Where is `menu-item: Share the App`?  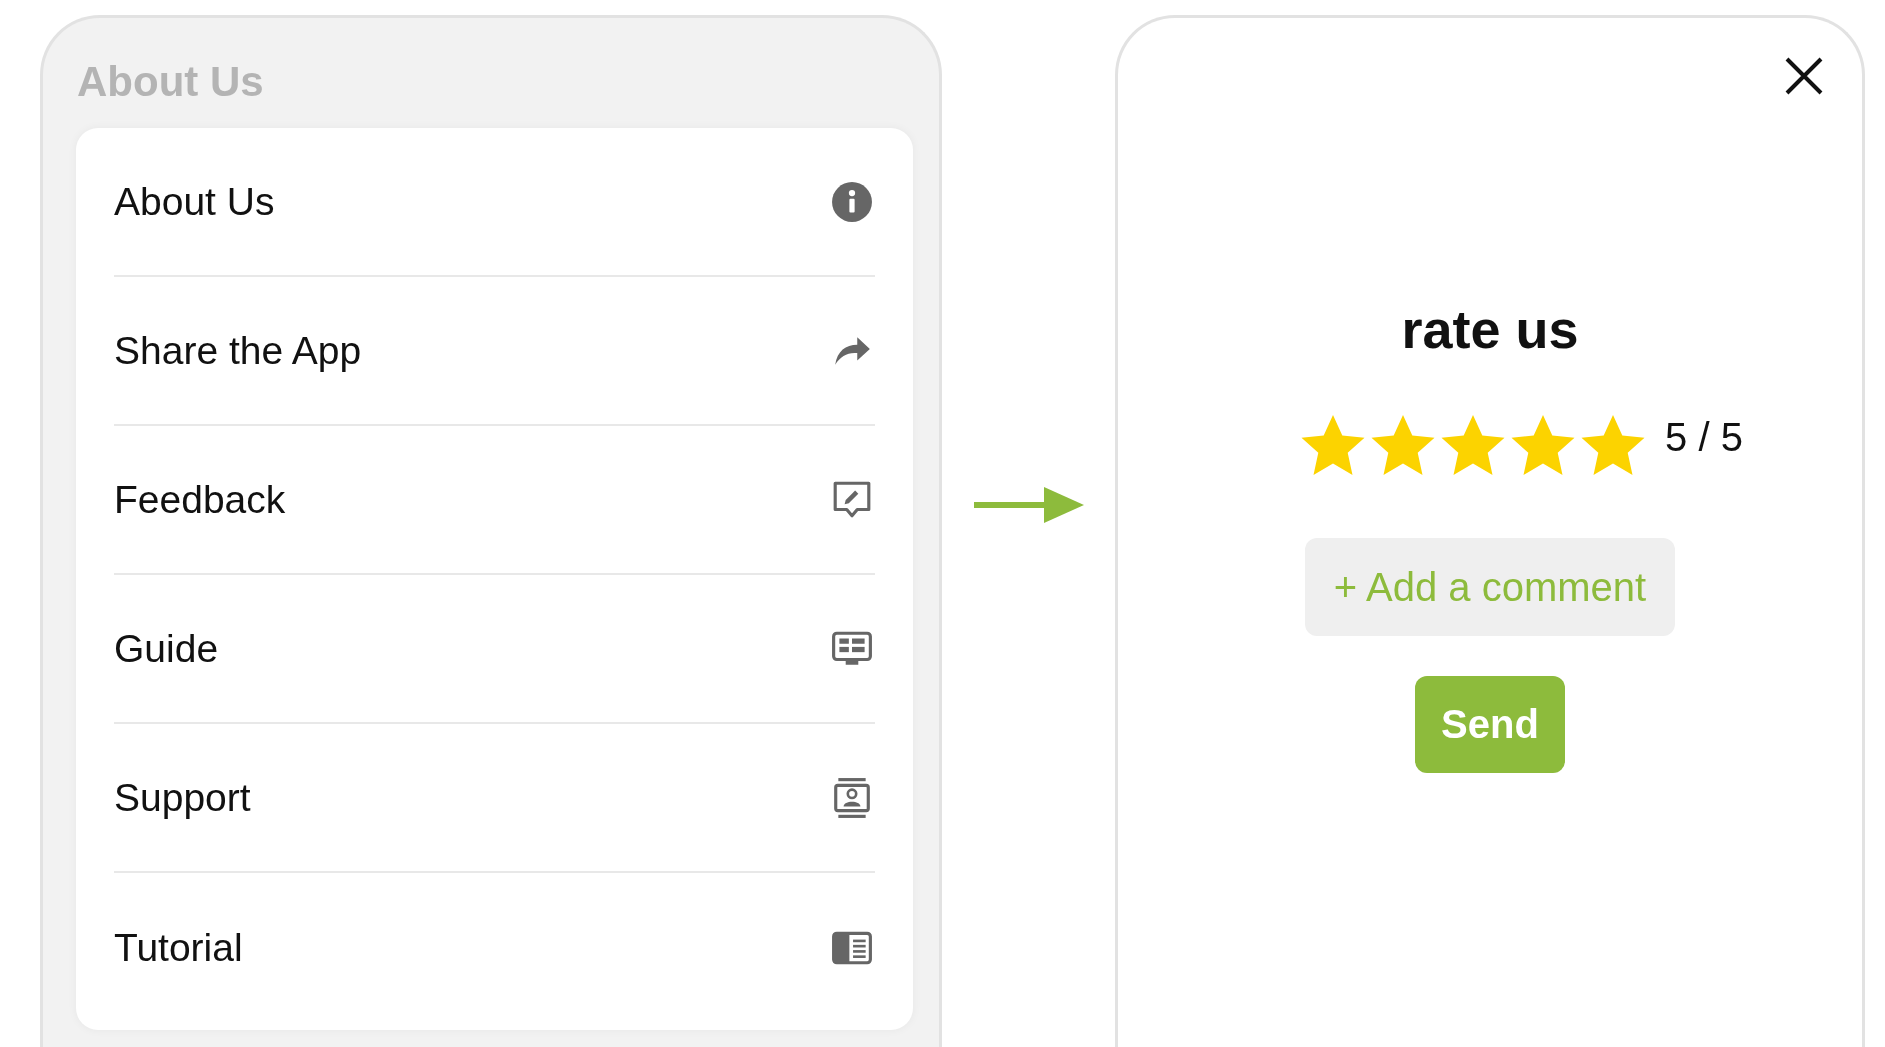
menu-item: Share the App is located at coordinates (238, 350).